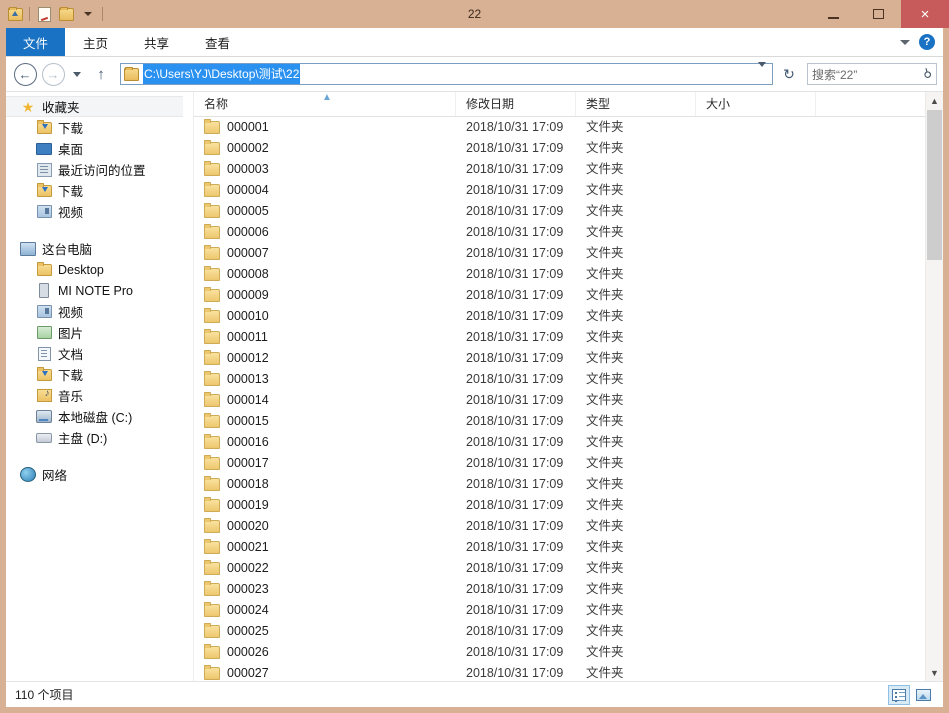  I want to click on sidebar-item-documents: 文档, so click(99, 353).